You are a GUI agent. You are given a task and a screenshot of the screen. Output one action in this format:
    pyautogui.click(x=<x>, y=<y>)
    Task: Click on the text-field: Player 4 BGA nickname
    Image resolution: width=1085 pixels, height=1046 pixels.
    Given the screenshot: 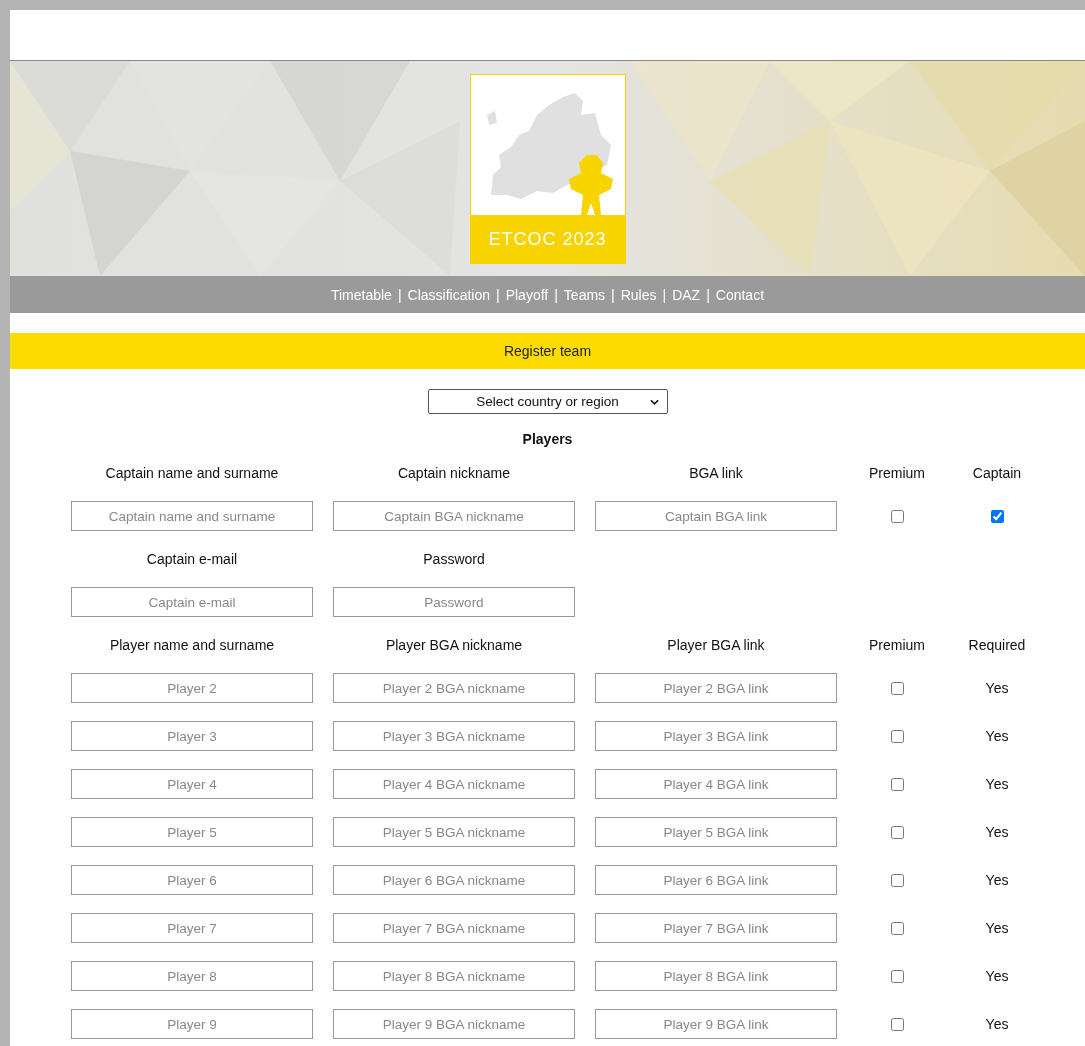 What is the action you would take?
    pyautogui.click(x=454, y=784)
    